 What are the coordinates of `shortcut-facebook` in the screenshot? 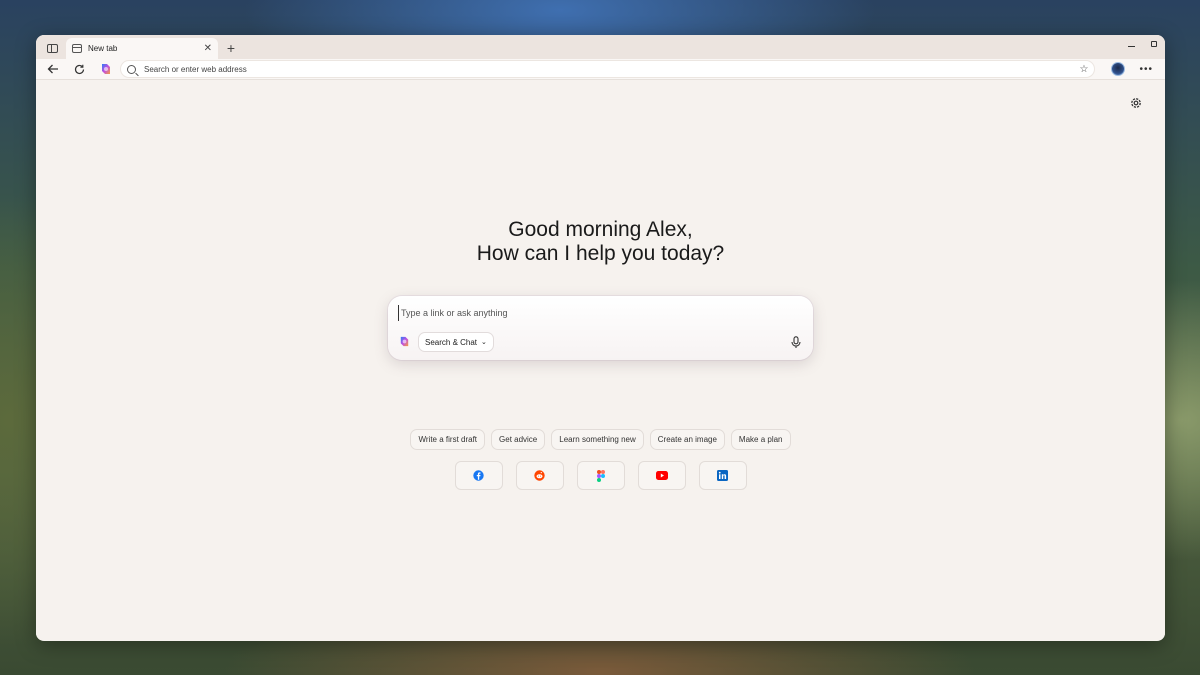 It's located at (478, 475).